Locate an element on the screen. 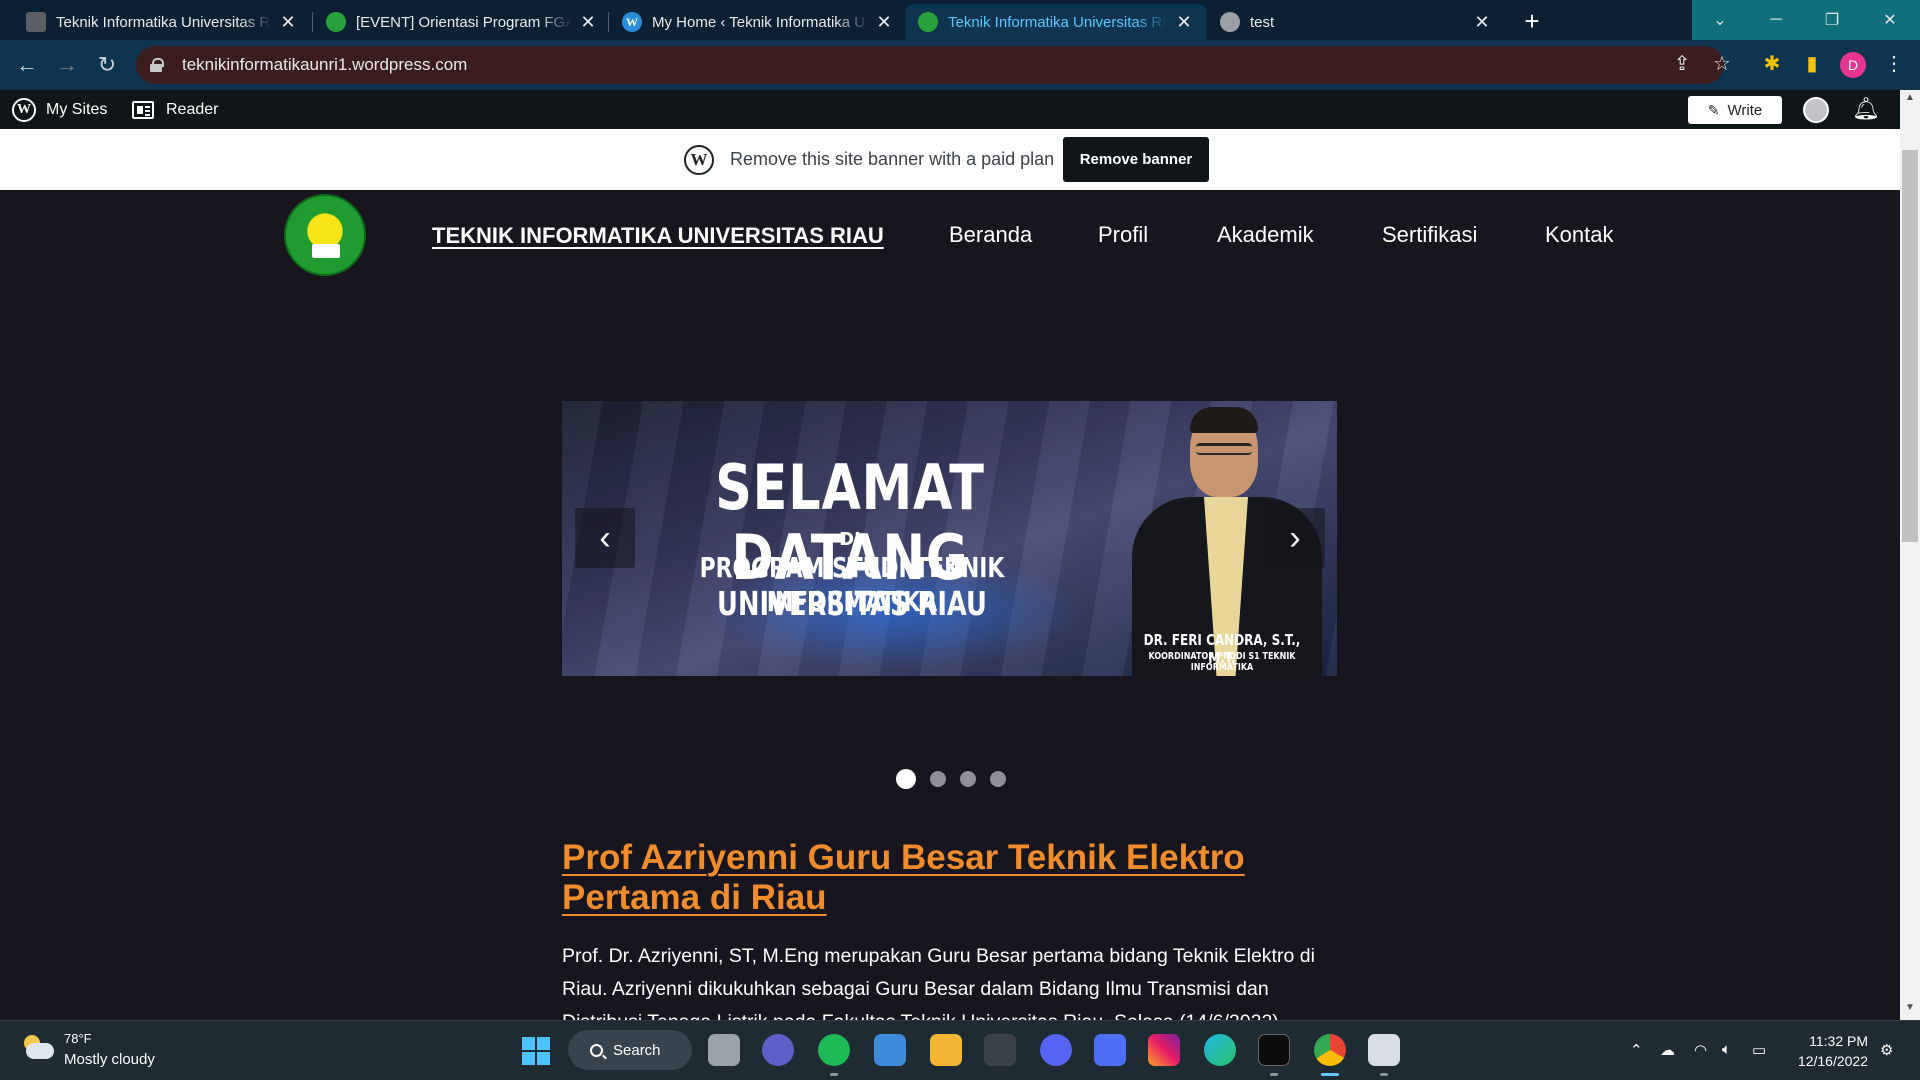 The width and height of the screenshot is (1920, 1080). slide-line-3: UNIVERSITAS RIAU is located at coordinates (852, 603).